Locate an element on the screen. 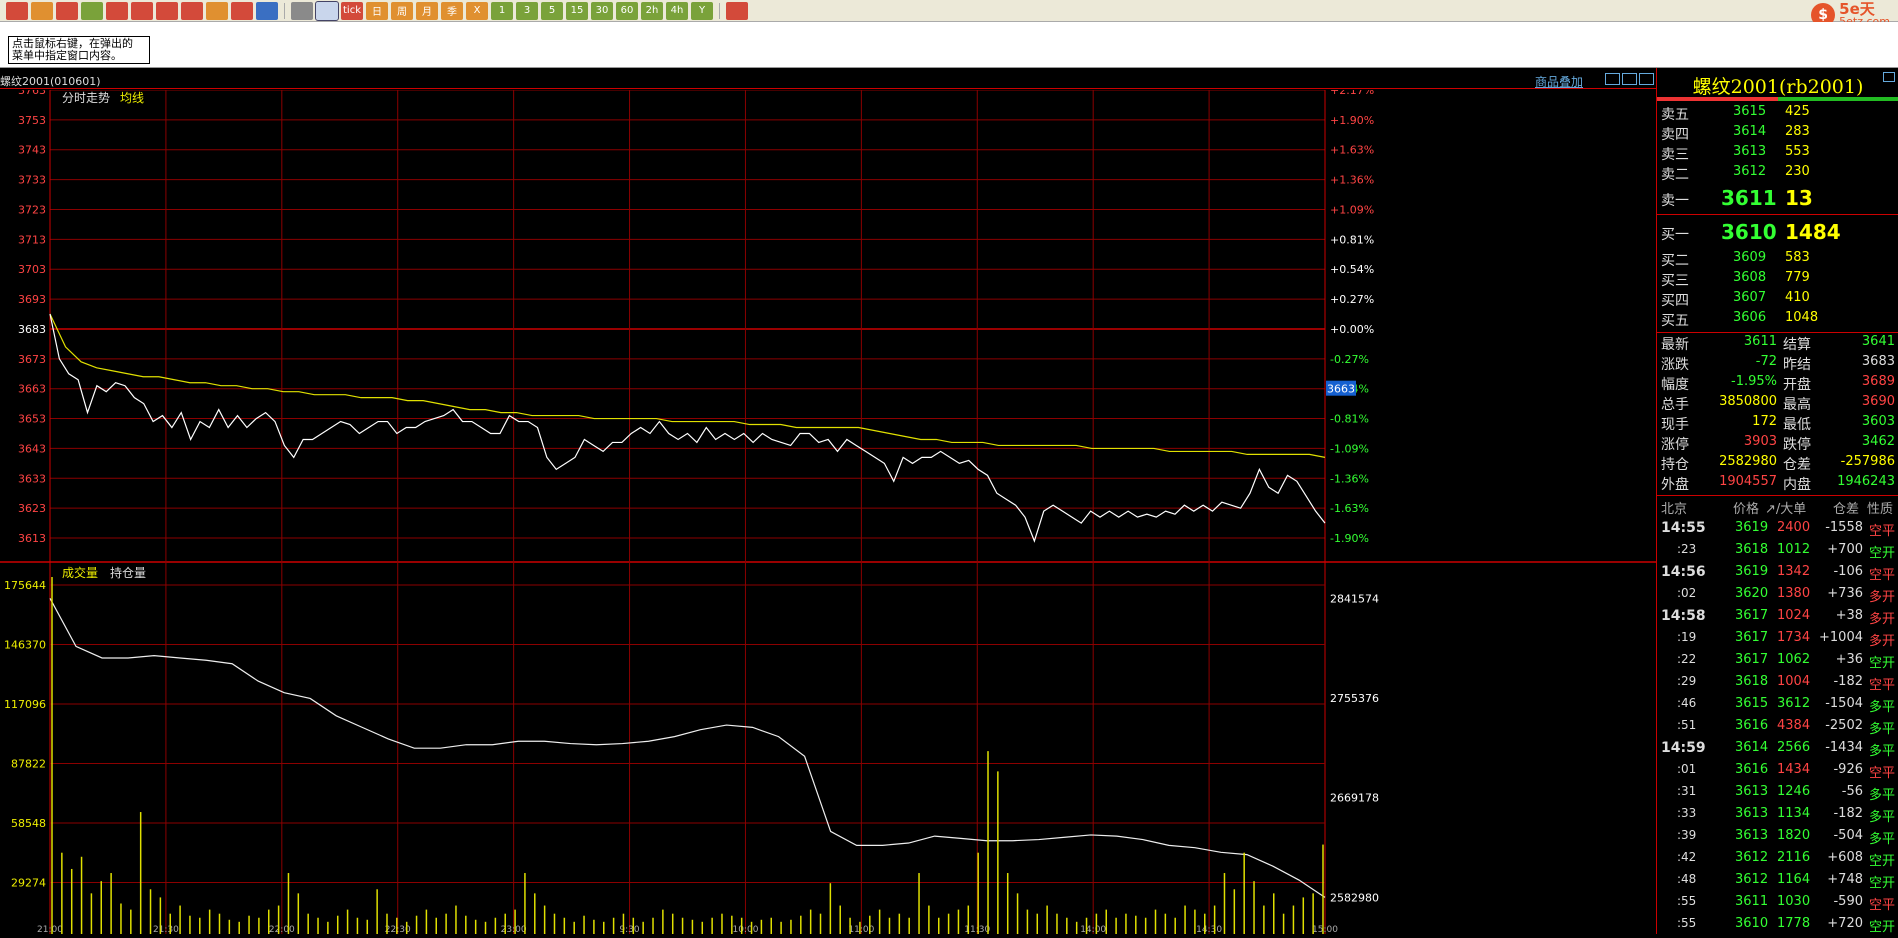  folder-icon is located at coordinates (42, 10).